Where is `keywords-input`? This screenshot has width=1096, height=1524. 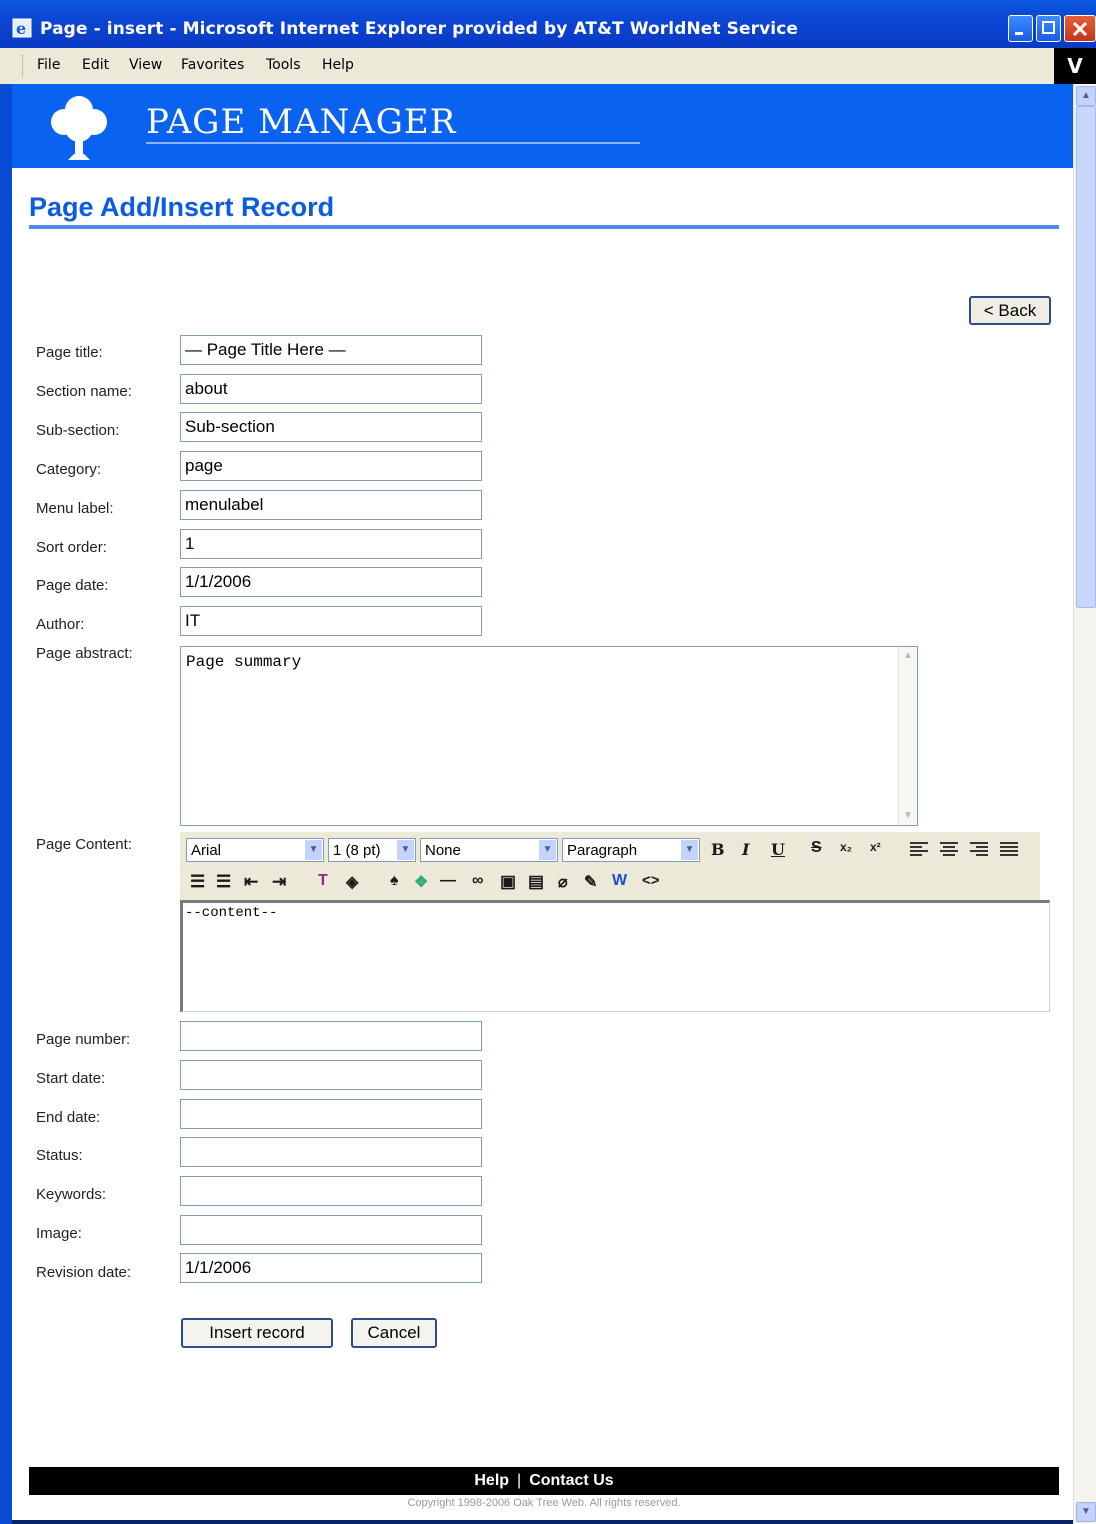 keywords-input is located at coordinates (331, 1191).